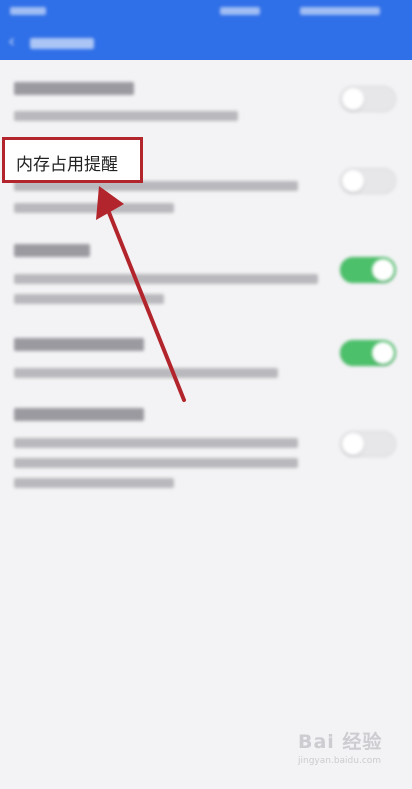  Describe the element at coordinates (340, 742) in the screenshot. I see `watermark-logo: Bai 经验` at that location.